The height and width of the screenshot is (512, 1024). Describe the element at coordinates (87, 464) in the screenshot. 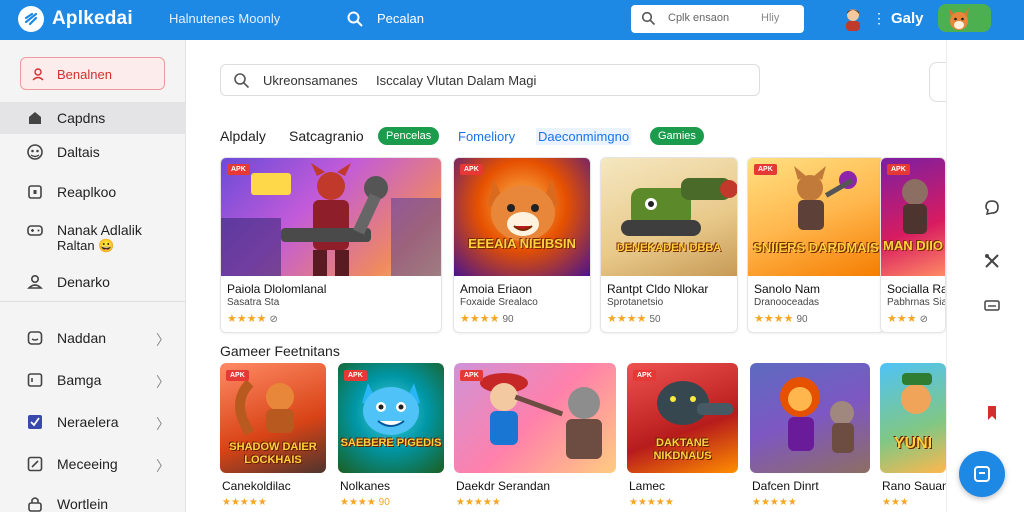

I see `sidebar-item-label: Meceeing` at that location.